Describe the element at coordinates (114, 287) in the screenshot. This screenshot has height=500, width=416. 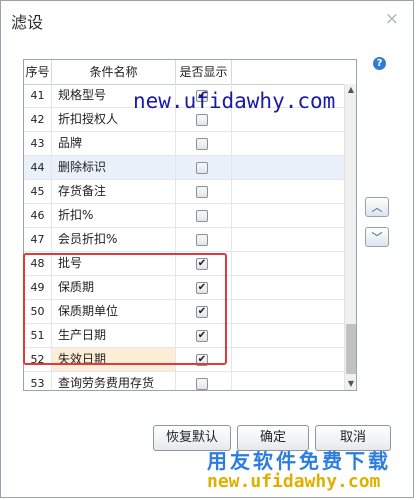
I see `condition-name: 保质期` at that location.